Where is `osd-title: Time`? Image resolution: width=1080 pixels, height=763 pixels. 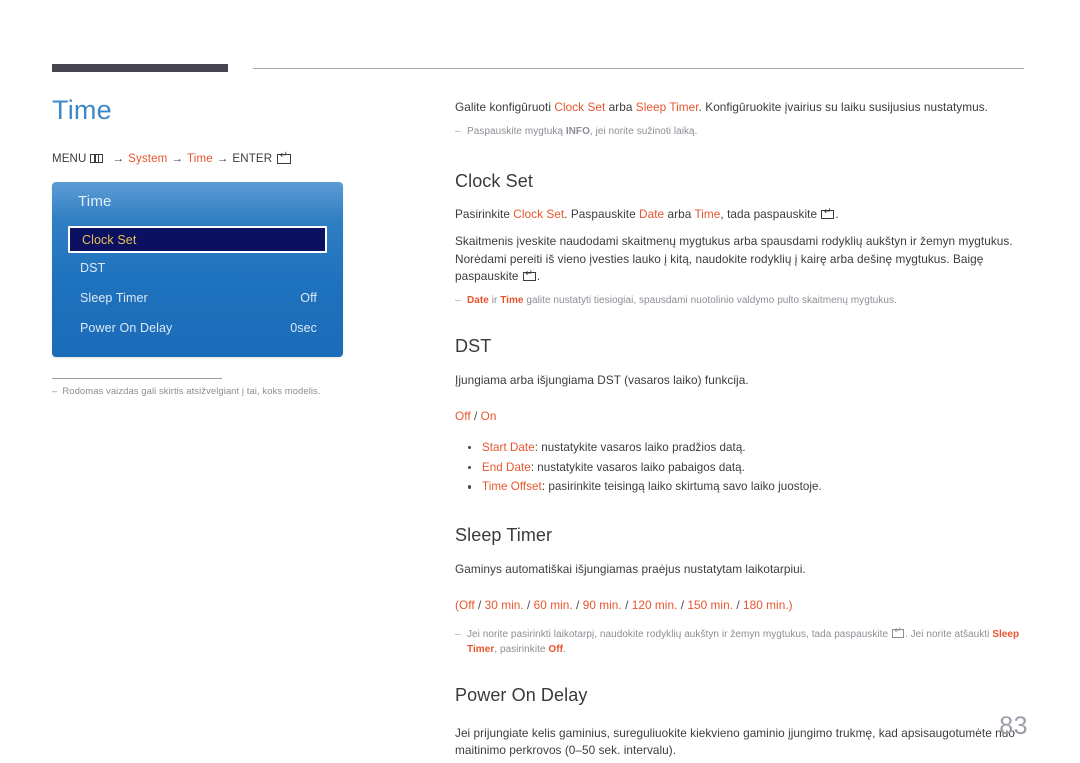
osd-title: Time is located at coordinates (95, 201).